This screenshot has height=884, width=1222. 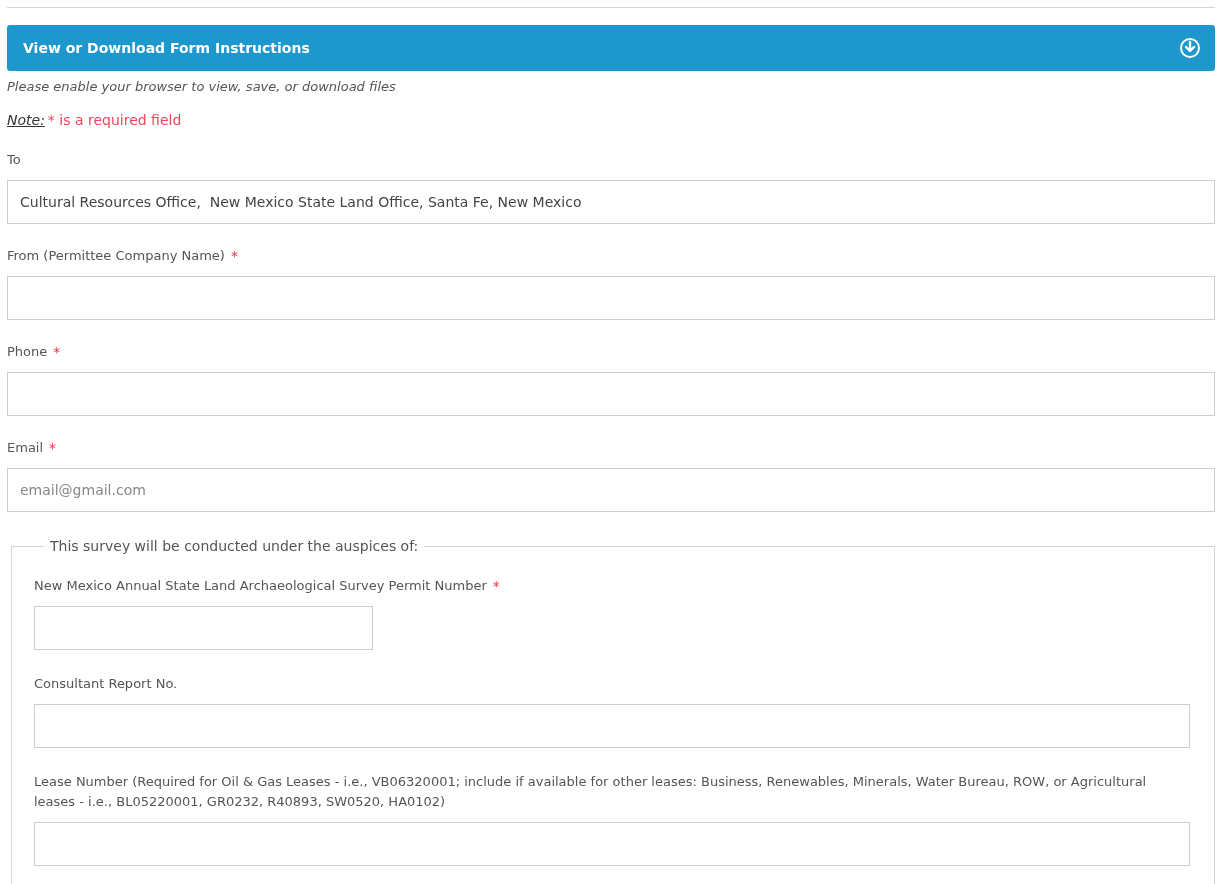 What do you see at coordinates (114, 120) in the screenshot?
I see `required-note: * is a required field` at bounding box center [114, 120].